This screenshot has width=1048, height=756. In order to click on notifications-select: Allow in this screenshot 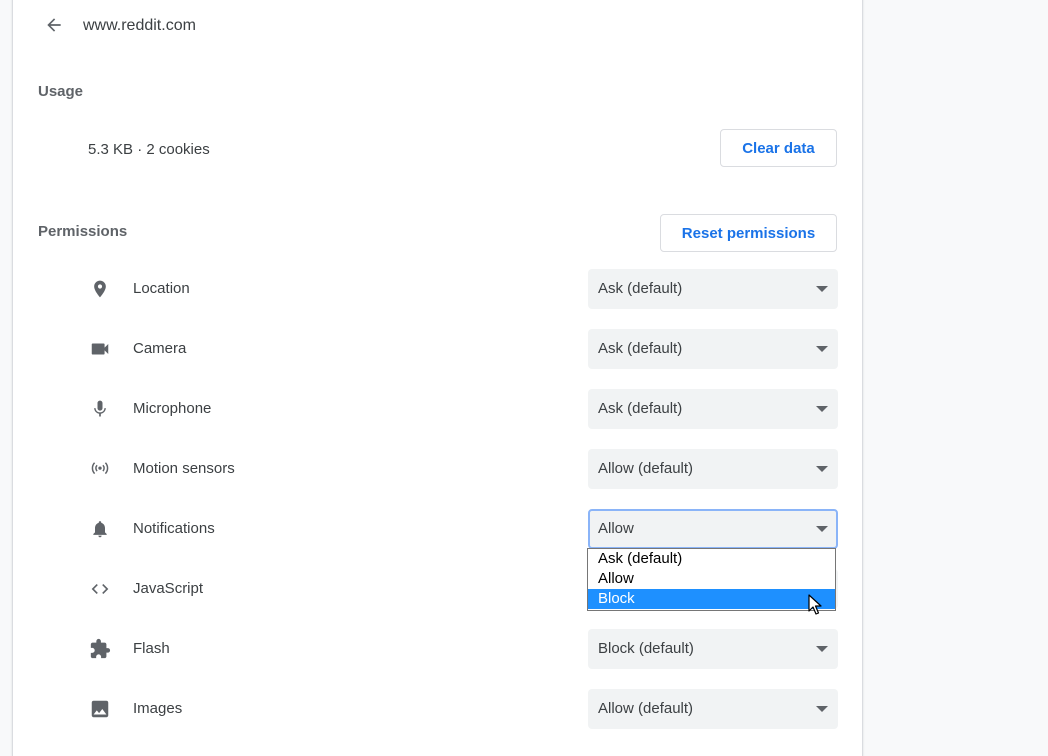, I will do `click(713, 529)`.